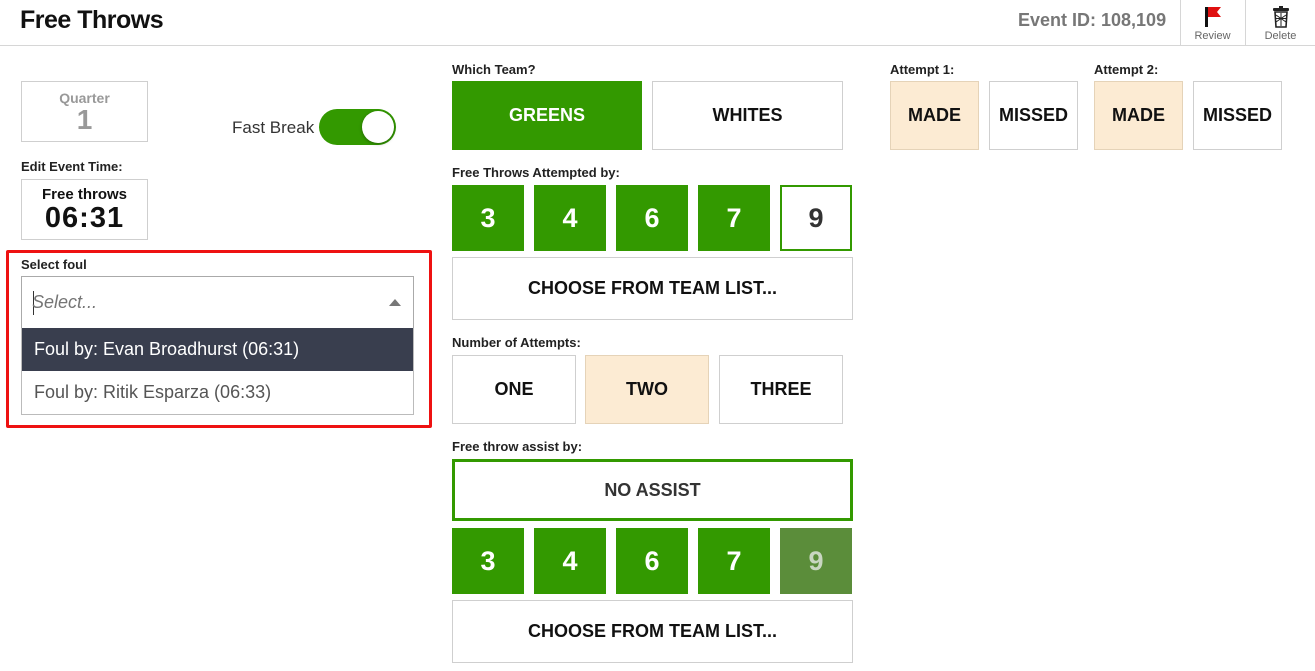 This screenshot has width=1315, height=671. I want to click on select-foul-label: Select foul, so click(54, 264).